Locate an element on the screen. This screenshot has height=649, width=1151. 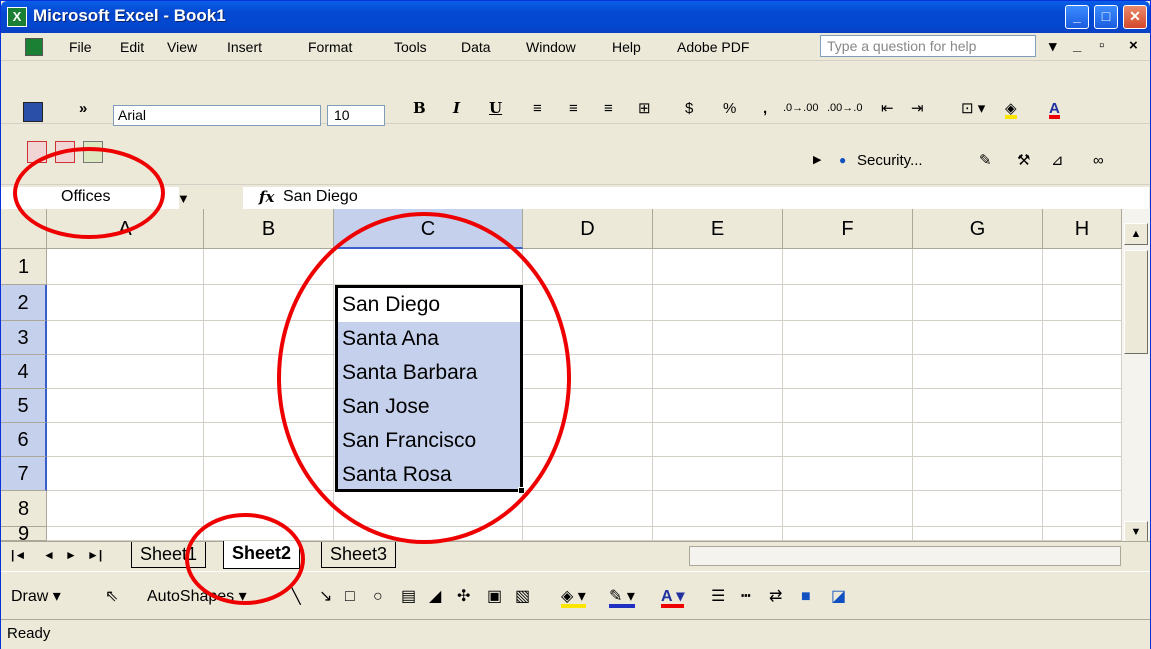
row-header-8: 8 is located at coordinates (24, 509).